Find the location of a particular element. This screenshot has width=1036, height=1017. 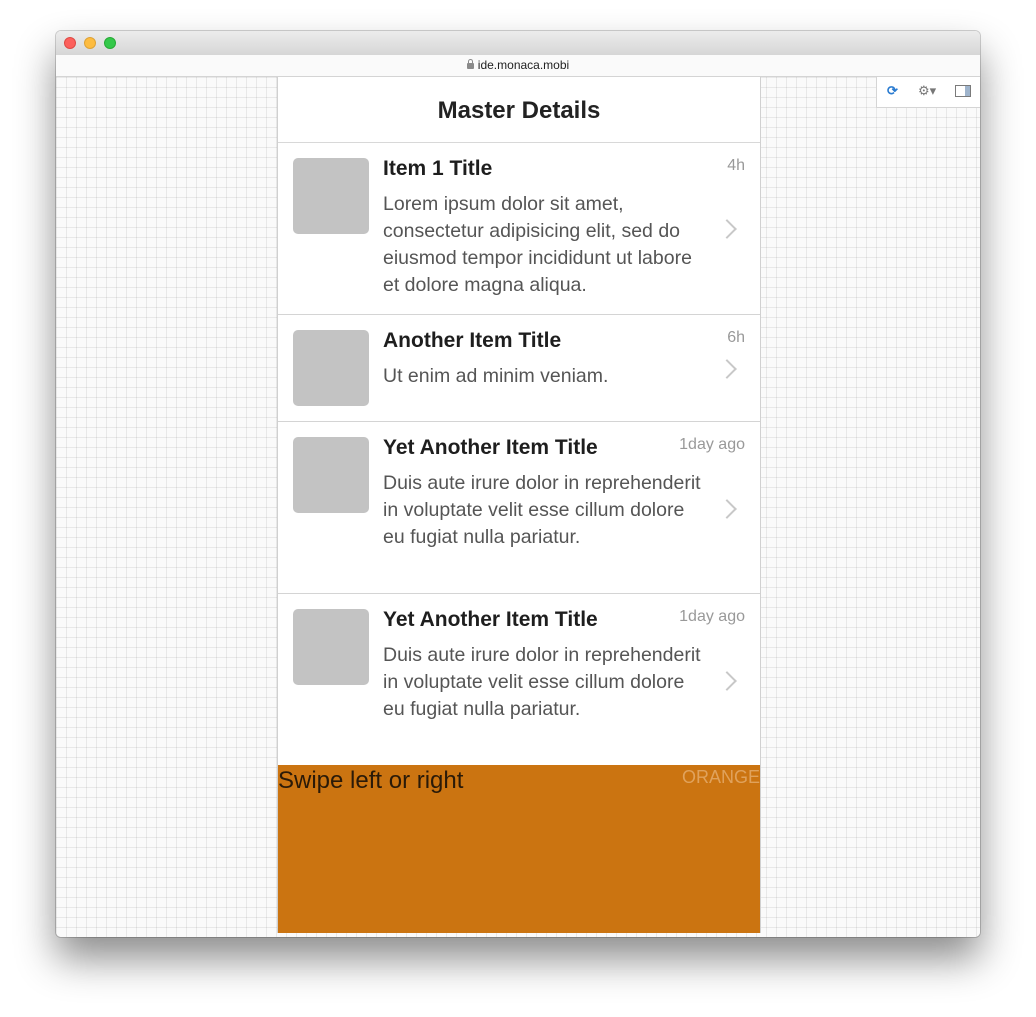

panel-icon is located at coordinates (963, 91).